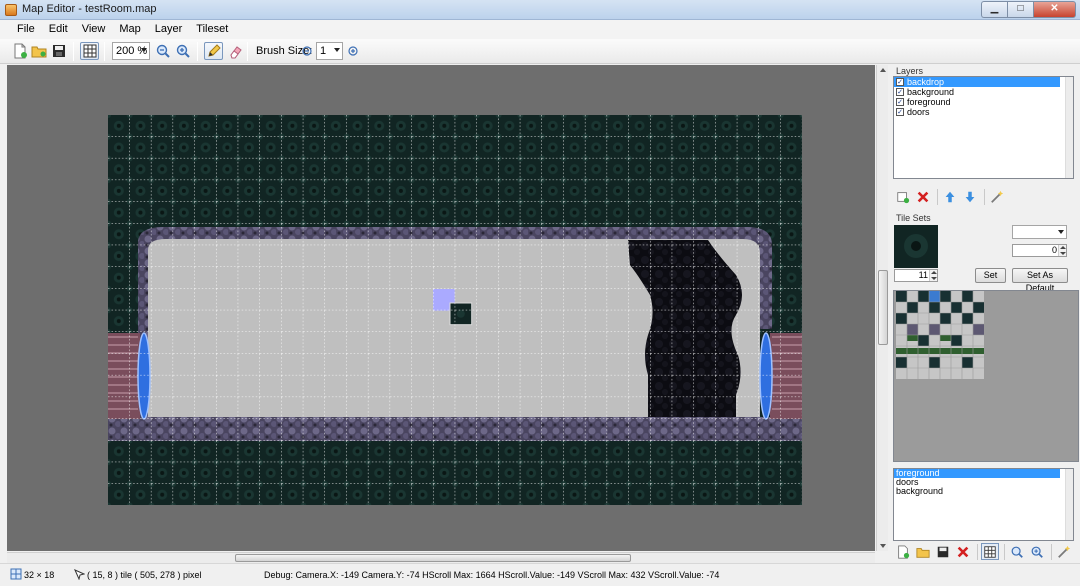 The height and width of the screenshot is (586, 1080). Describe the element at coordinates (26, 29) in the screenshot. I see `menu-file: File` at that location.